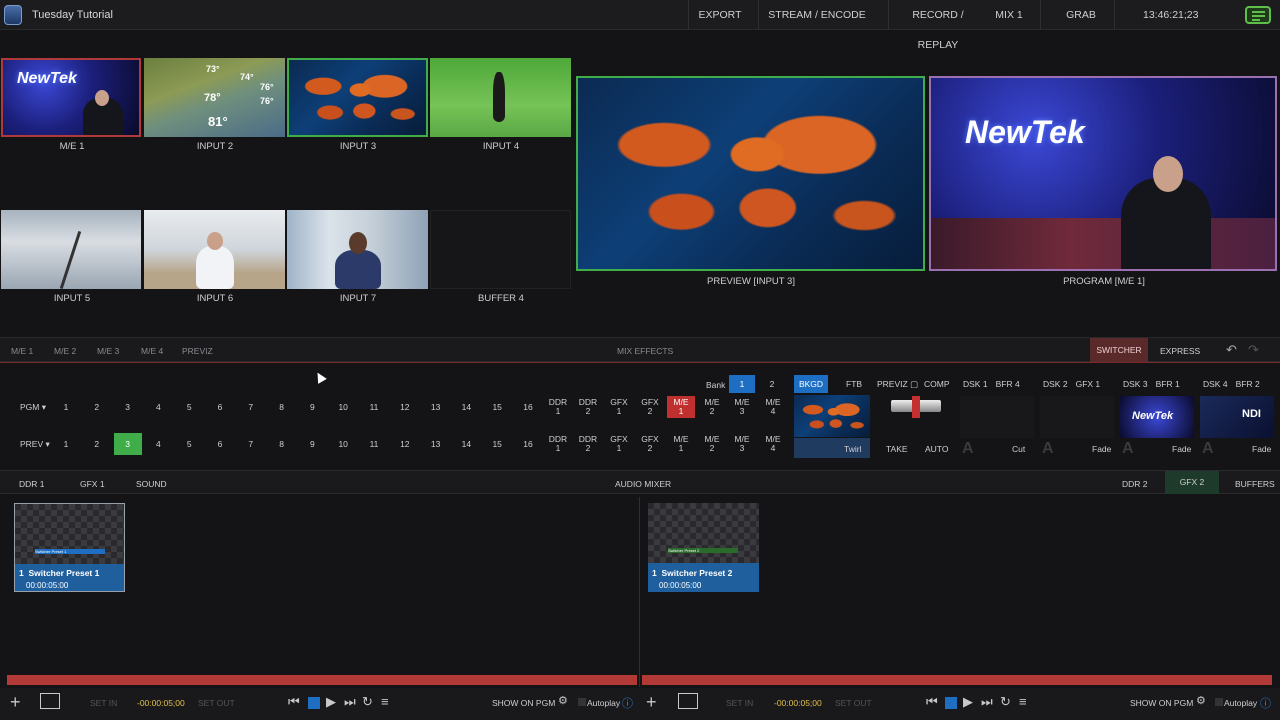 Image resolution: width=1280 pixels, height=720 pixels. What do you see at coordinates (1231, 350) in the screenshot?
I see `undo-icon: ↶` at bounding box center [1231, 350].